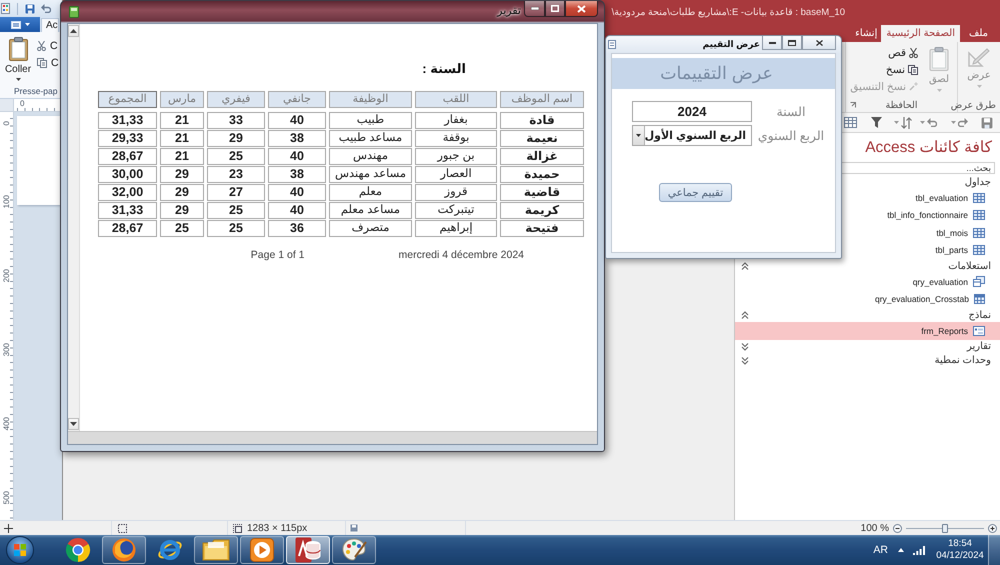 The image size is (1000, 565). What do you see at coordinates (960, 544) in the screenshot?
I see `clock-time: 18:54` at bounding box center [960, 544].